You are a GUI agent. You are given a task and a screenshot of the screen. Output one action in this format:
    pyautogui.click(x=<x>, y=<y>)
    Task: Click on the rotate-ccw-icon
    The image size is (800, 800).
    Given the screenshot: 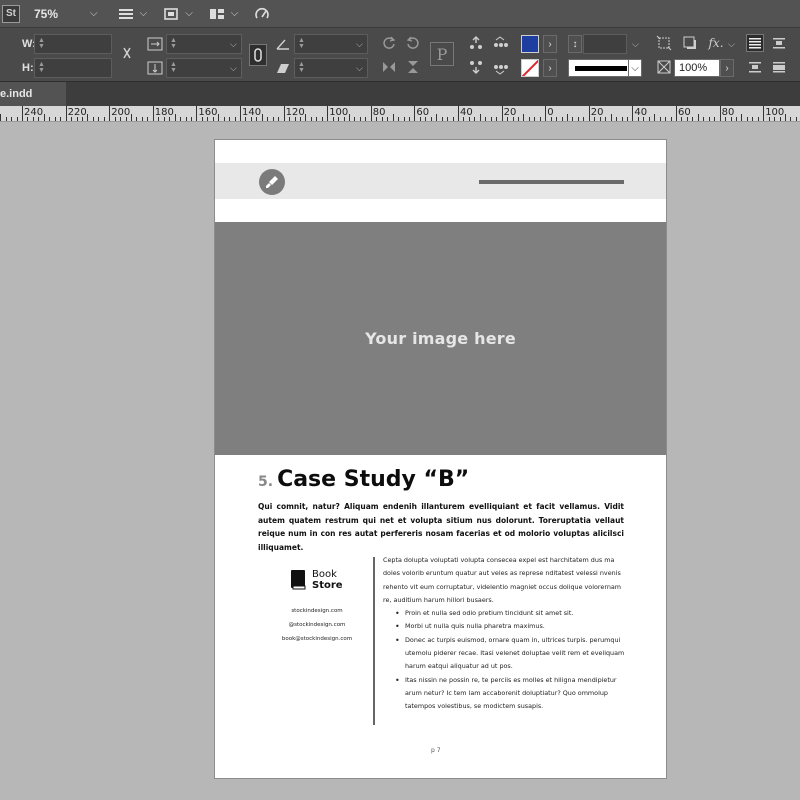 What is the action you would take?
    pyautogui.click(x=413, y=43)
    